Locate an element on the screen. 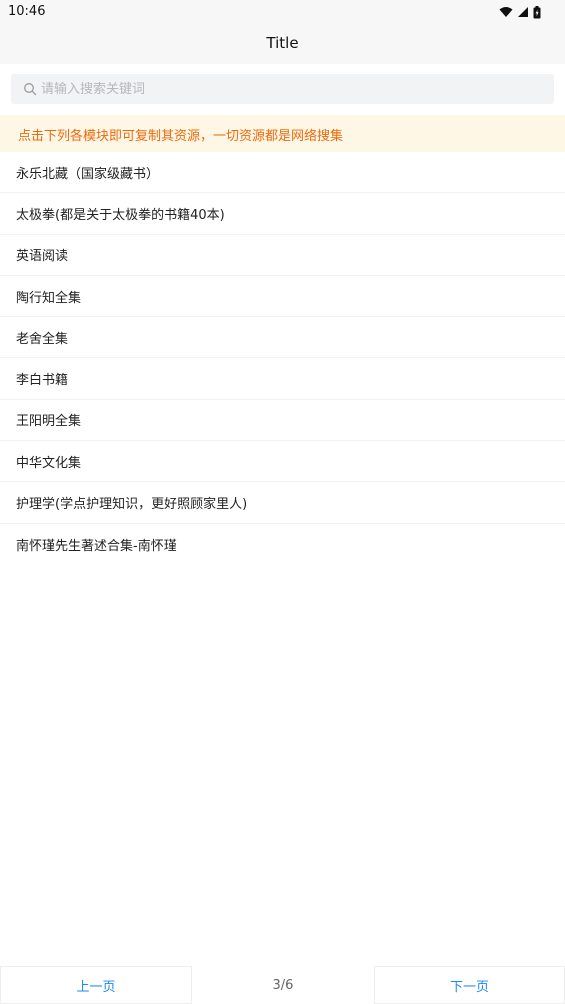 This screenshot has width=565, height=1004. notice-bar: 点击下列各模块即可复制其资源，一切资源都是网络搜集 is located at coordinates (282, 133).